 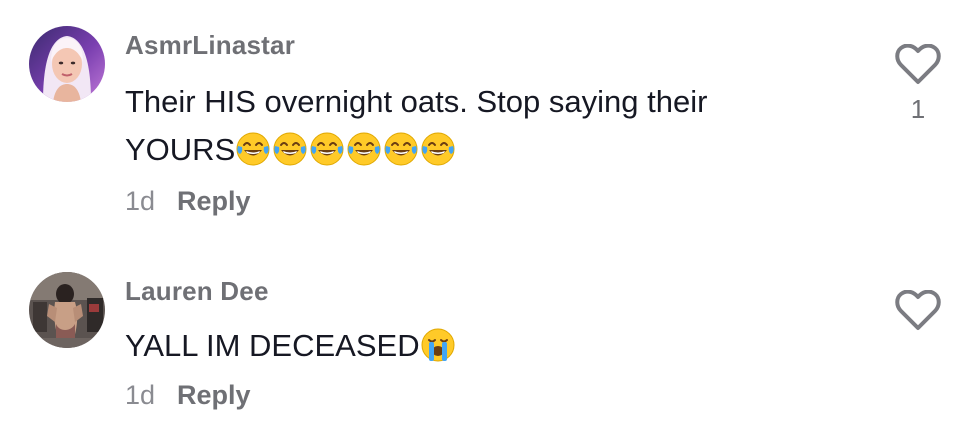 I want to click on like-count: 1, so click(x=918, y=109).